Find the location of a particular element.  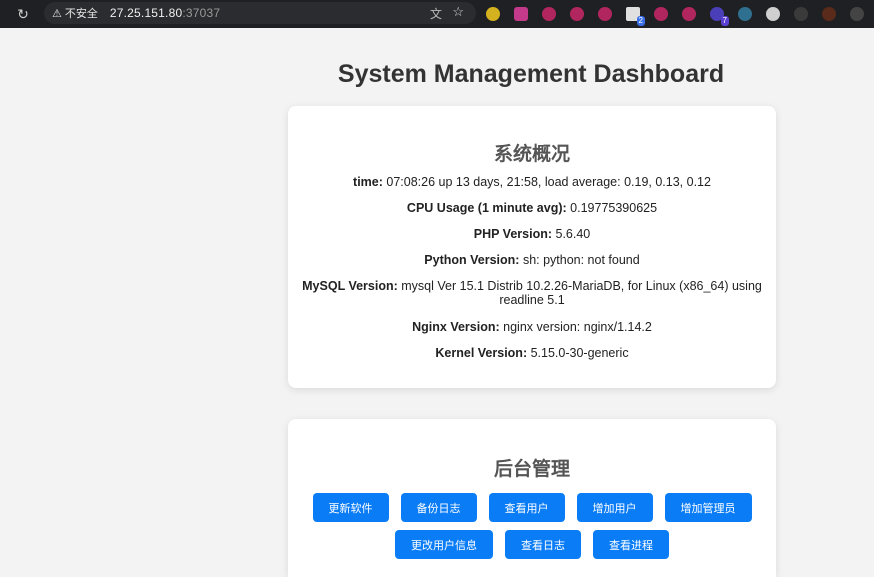

extension-icon: 7 is located at coordinates (719, 16).